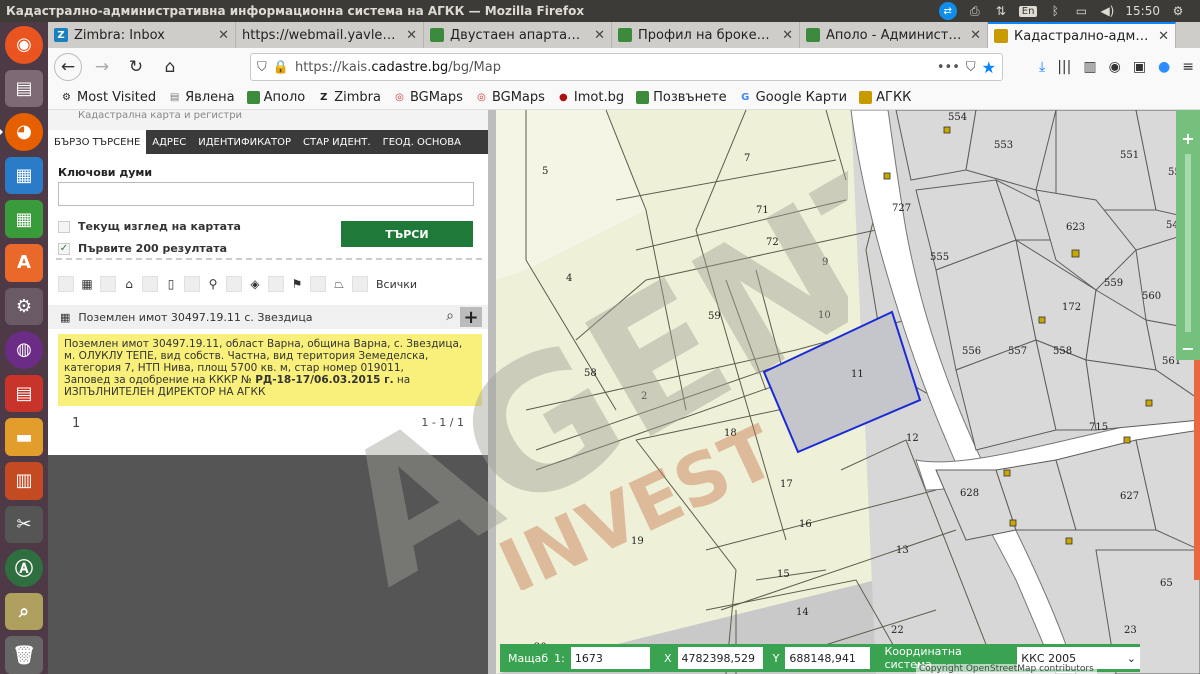 Image resolution: width=1200 pixels, height=674 pixels. Describe the element at coordinates (87, 284) in the screenshot. I see `parcel-grid-icon: ▦` at that location.